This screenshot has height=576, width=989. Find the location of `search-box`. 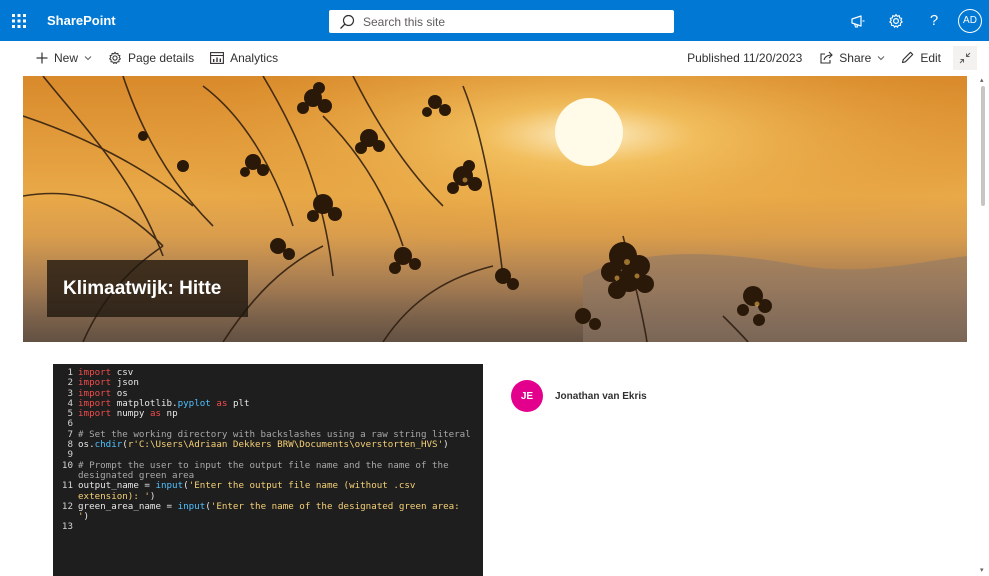

search-box is located at coordinates (501, 21).